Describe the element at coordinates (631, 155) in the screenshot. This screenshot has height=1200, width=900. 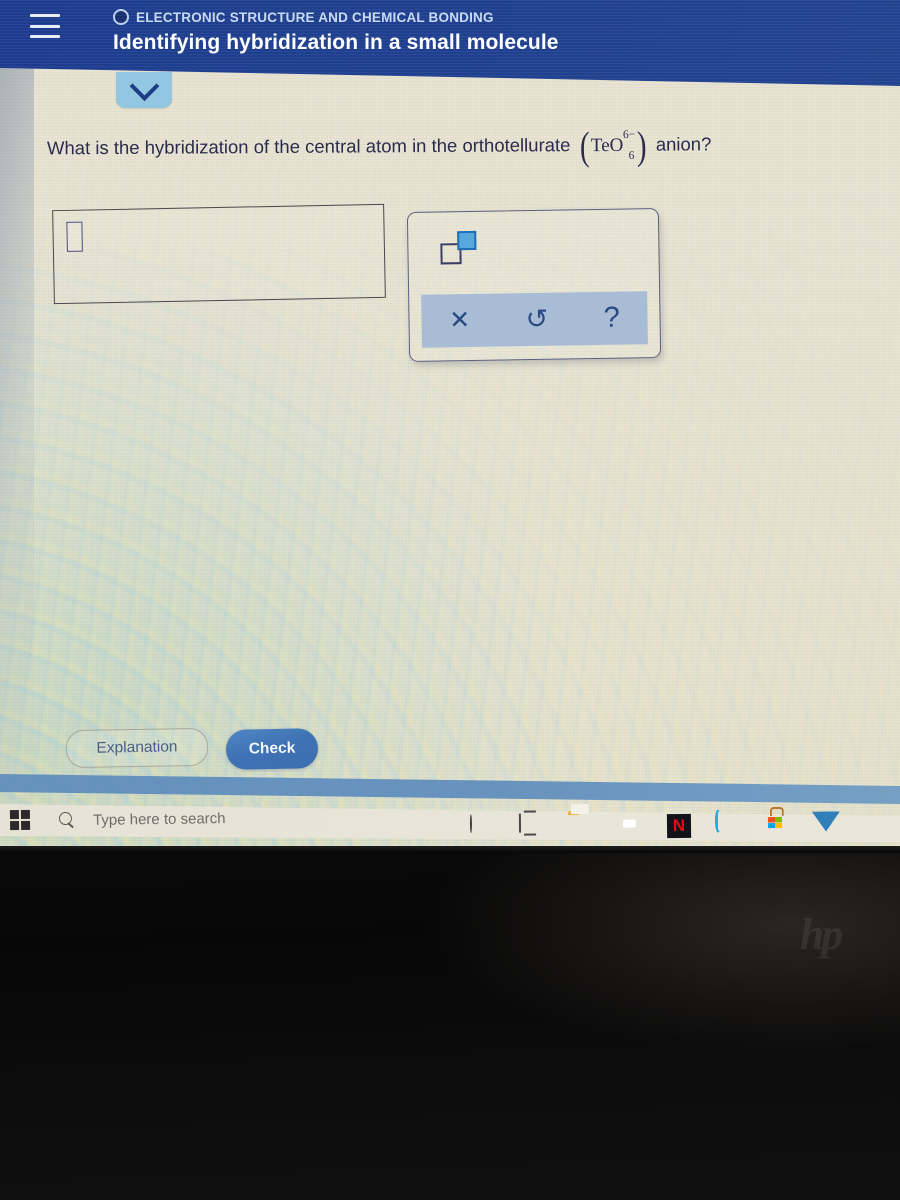
I see `formula-subscript: 6` at that location.